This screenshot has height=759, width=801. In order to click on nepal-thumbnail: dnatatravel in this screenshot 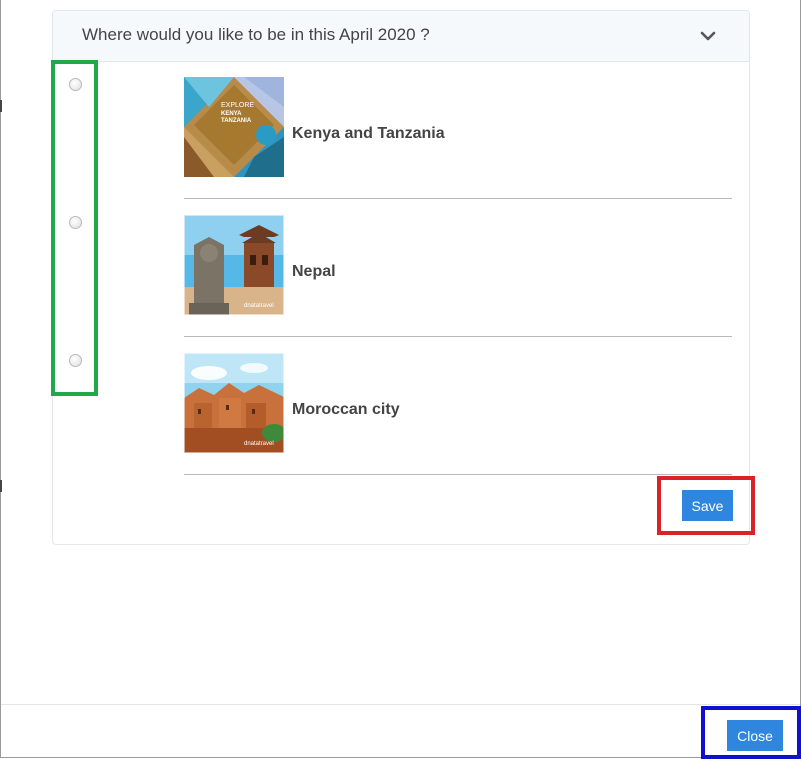, I will do `click(234, 265)`.